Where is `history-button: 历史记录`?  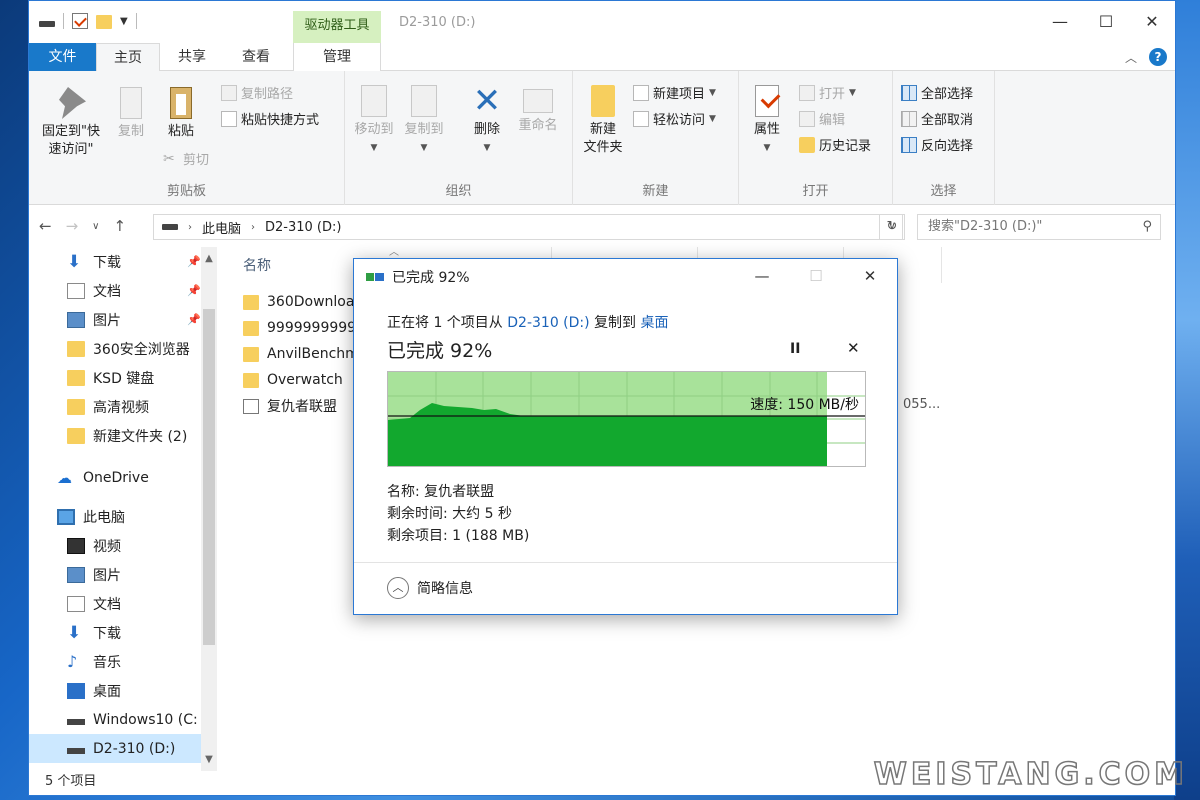 history-button: 历史记录 is located at coordinates (835, 144).